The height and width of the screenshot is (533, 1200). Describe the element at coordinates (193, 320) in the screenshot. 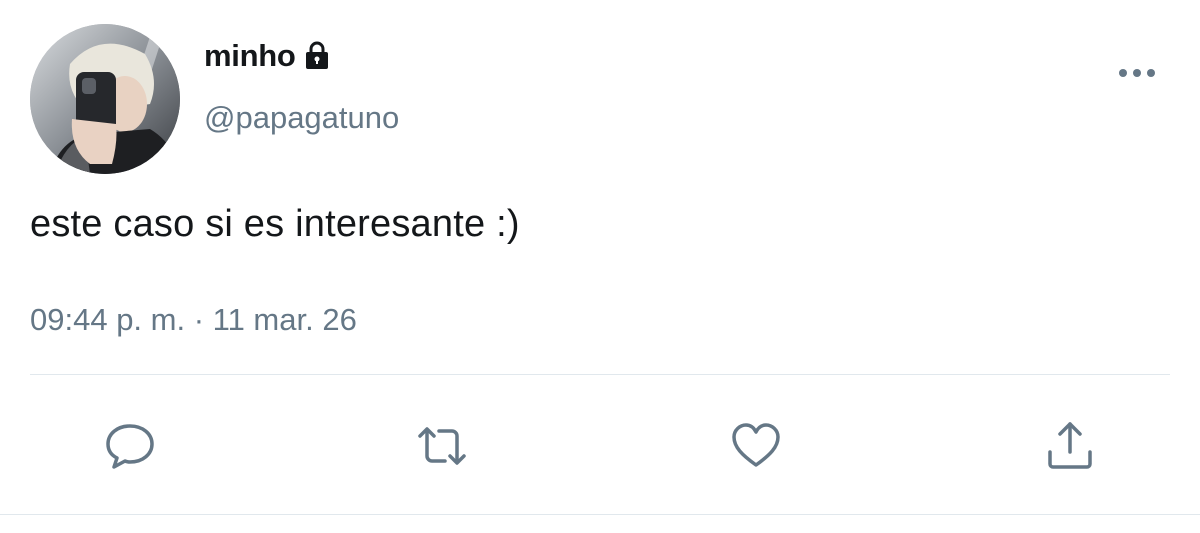

I see `tweet-timestamp: 09:44 p. m. · 11 mar. 26` at that location.